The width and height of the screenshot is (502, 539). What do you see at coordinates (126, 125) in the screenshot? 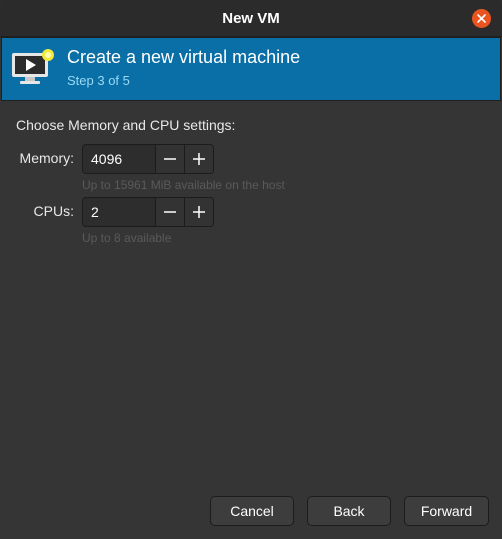
I see `section-heading: Choose Memory and CPU settings:` at bounding box center [126, 125].